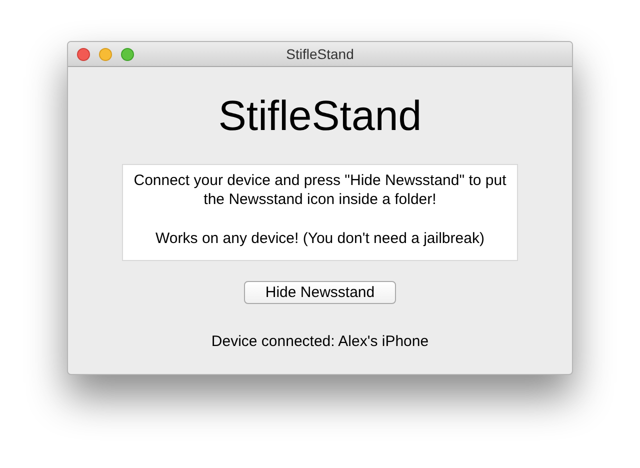 This screenshot has width=640, height=468. What do you see at coordinates (320, 238) in the screenshot?
I see `info-text: Works on any device! (You don't need a jailbreak)` at bounding box center [320, 238].